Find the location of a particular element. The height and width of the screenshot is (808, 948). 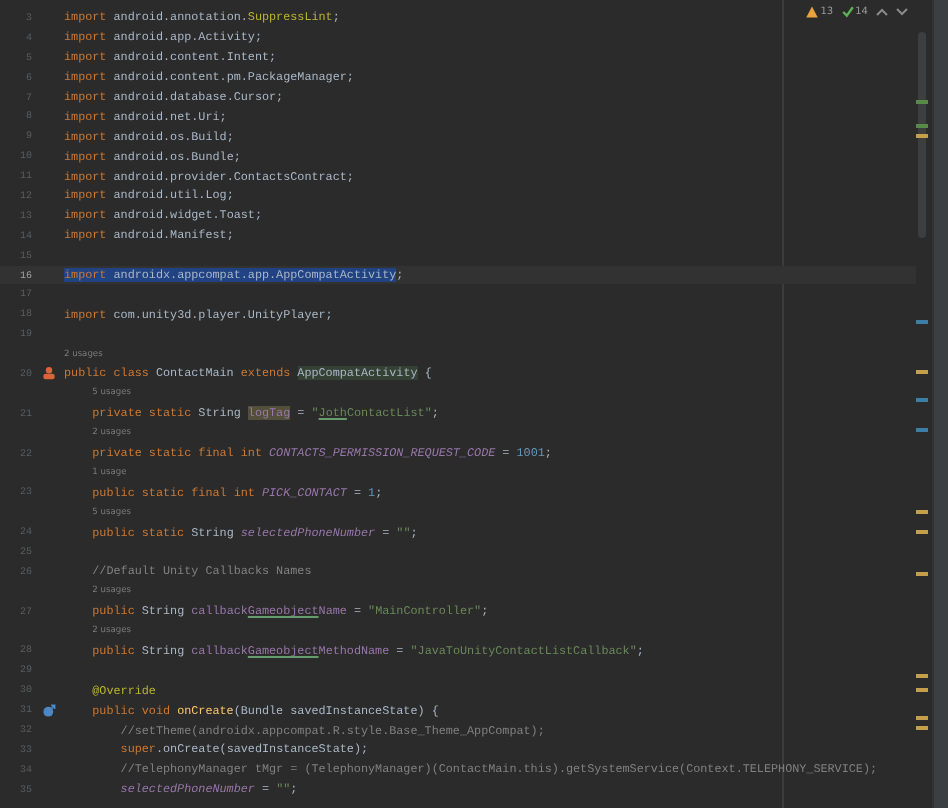

chevron-up-icon is located at coordinates (882, 12).